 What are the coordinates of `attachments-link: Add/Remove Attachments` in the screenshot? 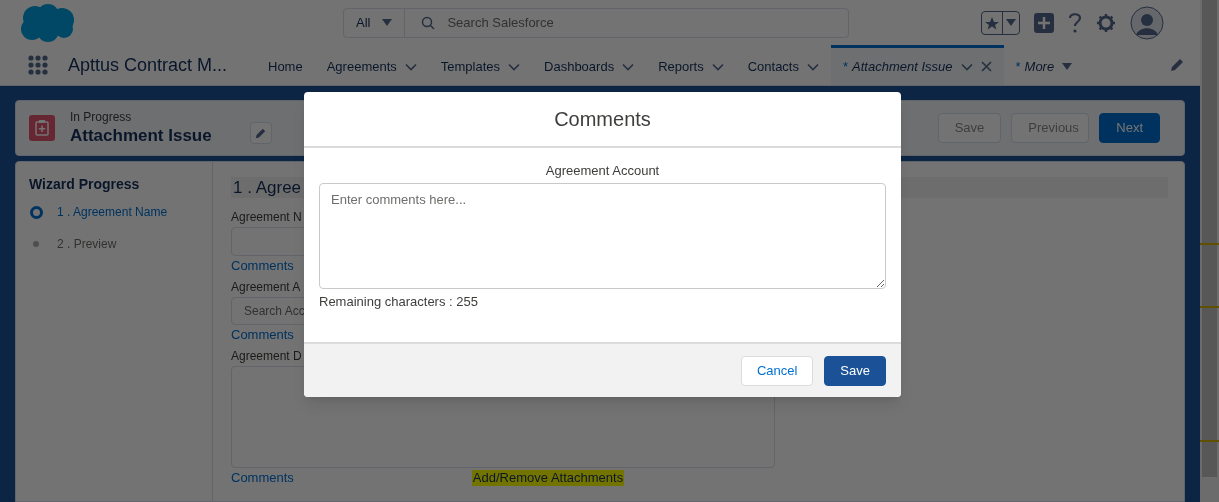 It's located at (548, 478).